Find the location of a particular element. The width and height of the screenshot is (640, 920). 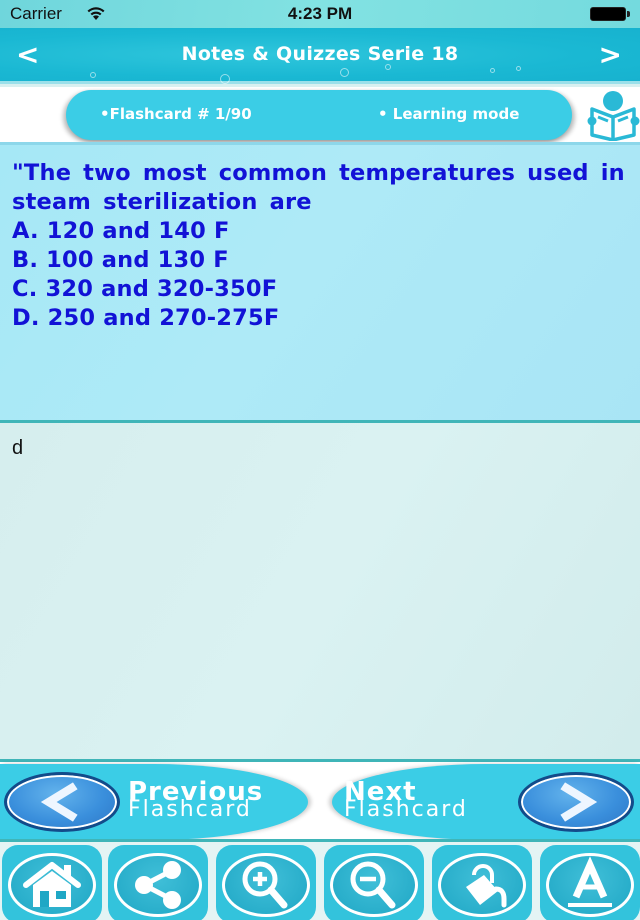

info-strip: •Flashcard # 1/90 • Learning mode is located at coordinates (320, 114).